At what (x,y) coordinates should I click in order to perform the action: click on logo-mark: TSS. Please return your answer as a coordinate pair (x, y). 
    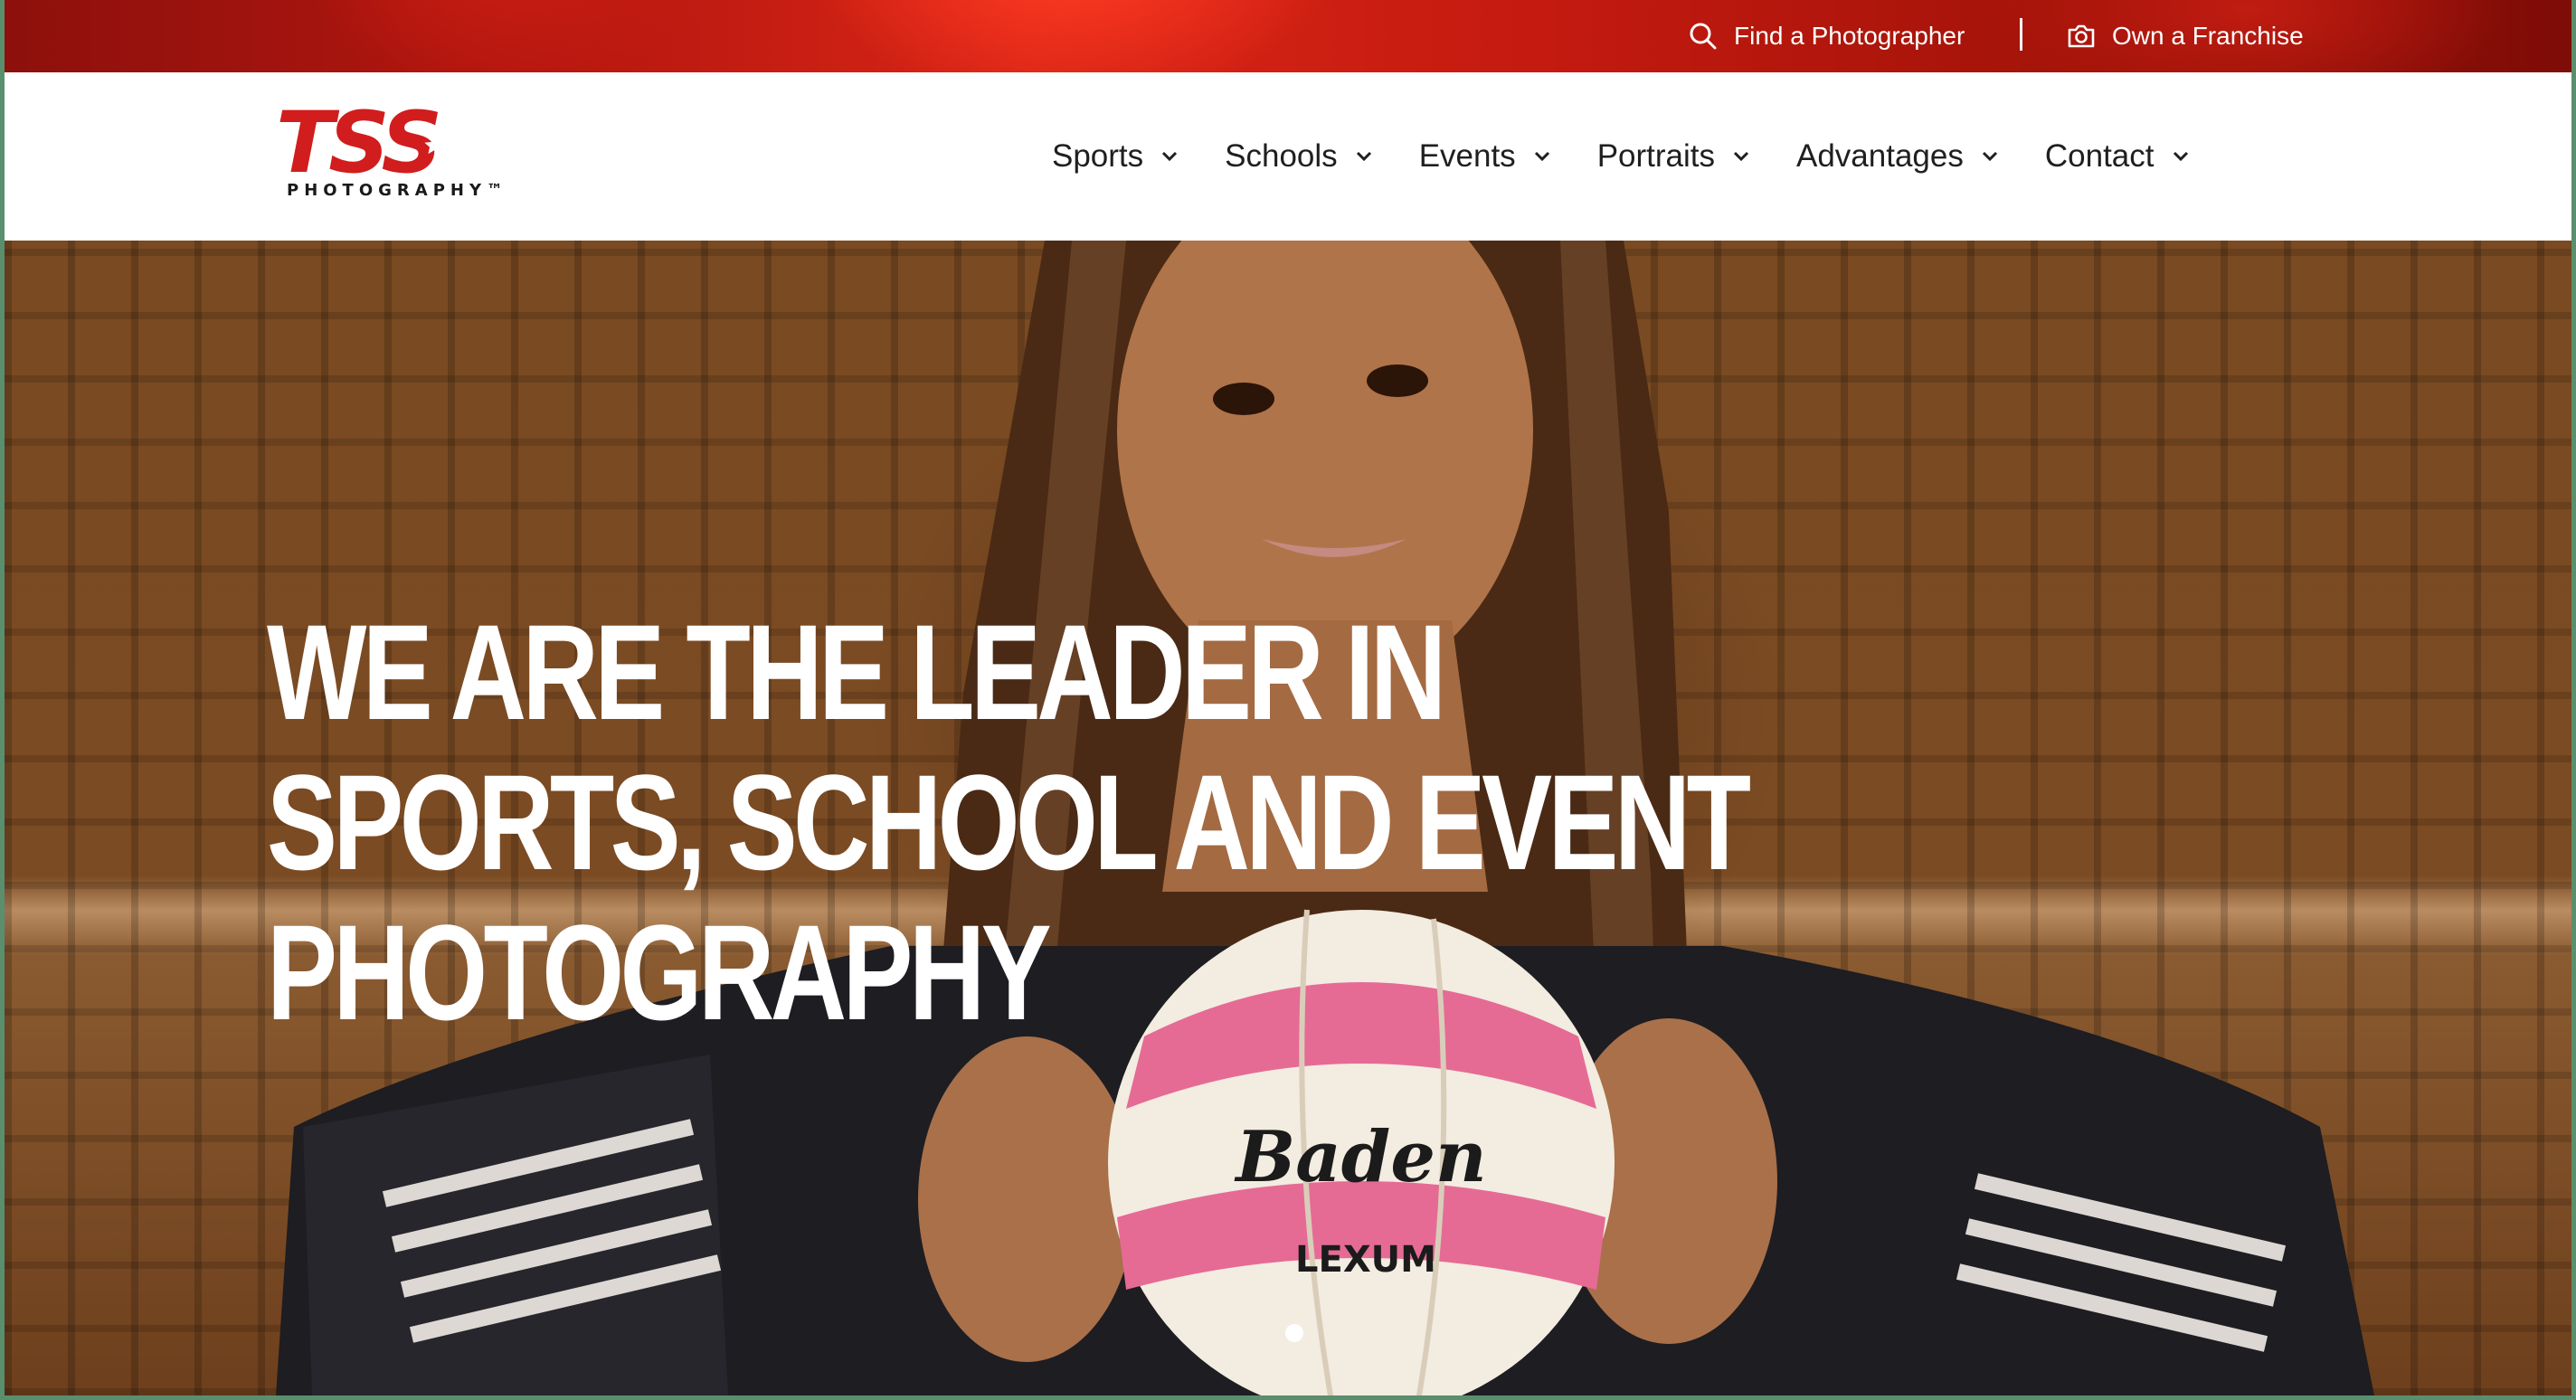
    Looking at the image, I should click on (359, 143).